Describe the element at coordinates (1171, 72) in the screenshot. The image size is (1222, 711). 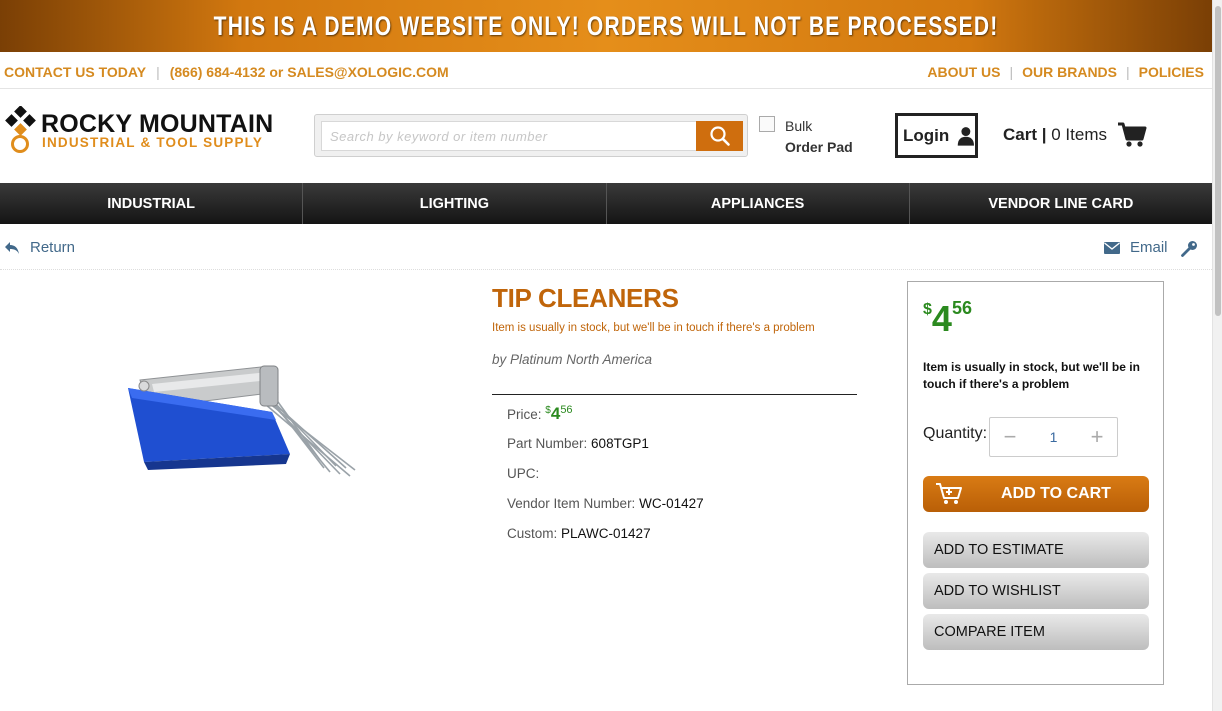
I see `policies-link: POLICIES` at that location.